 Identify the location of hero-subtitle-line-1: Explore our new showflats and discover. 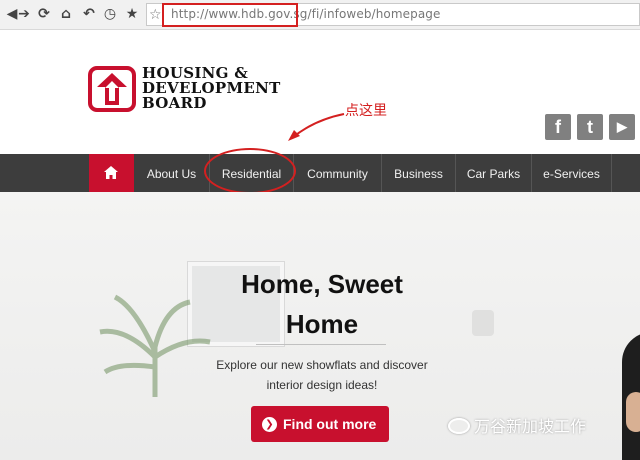
(322, 365).